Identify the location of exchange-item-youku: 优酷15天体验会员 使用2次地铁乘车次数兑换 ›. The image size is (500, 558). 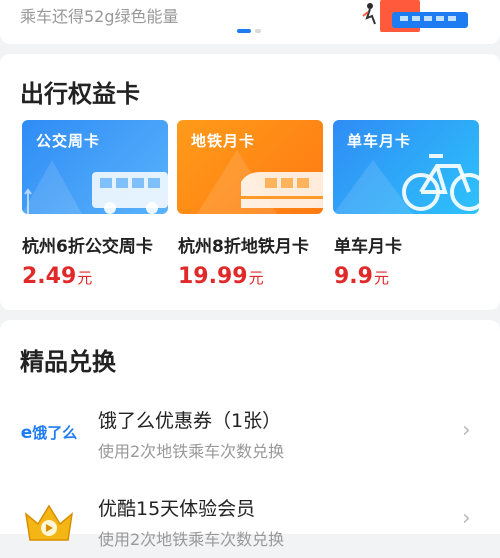
(250, 523).